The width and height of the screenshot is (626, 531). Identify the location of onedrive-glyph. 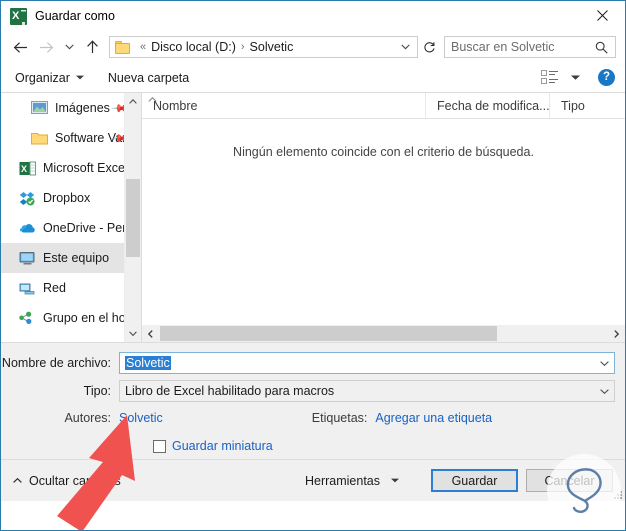
(27, 227).